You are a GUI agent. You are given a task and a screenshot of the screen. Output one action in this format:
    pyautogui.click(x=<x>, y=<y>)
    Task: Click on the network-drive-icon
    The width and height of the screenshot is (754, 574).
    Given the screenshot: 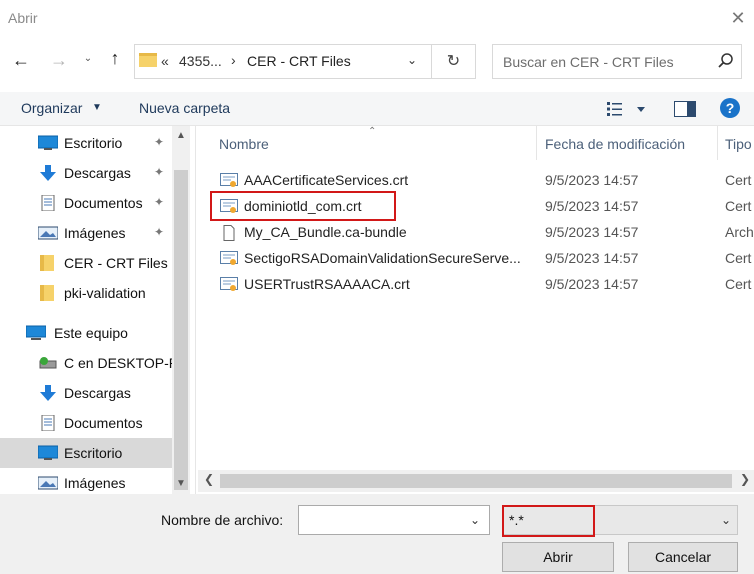 What is the action you would take?
    pyautogui.click(x=48, y=363)
    